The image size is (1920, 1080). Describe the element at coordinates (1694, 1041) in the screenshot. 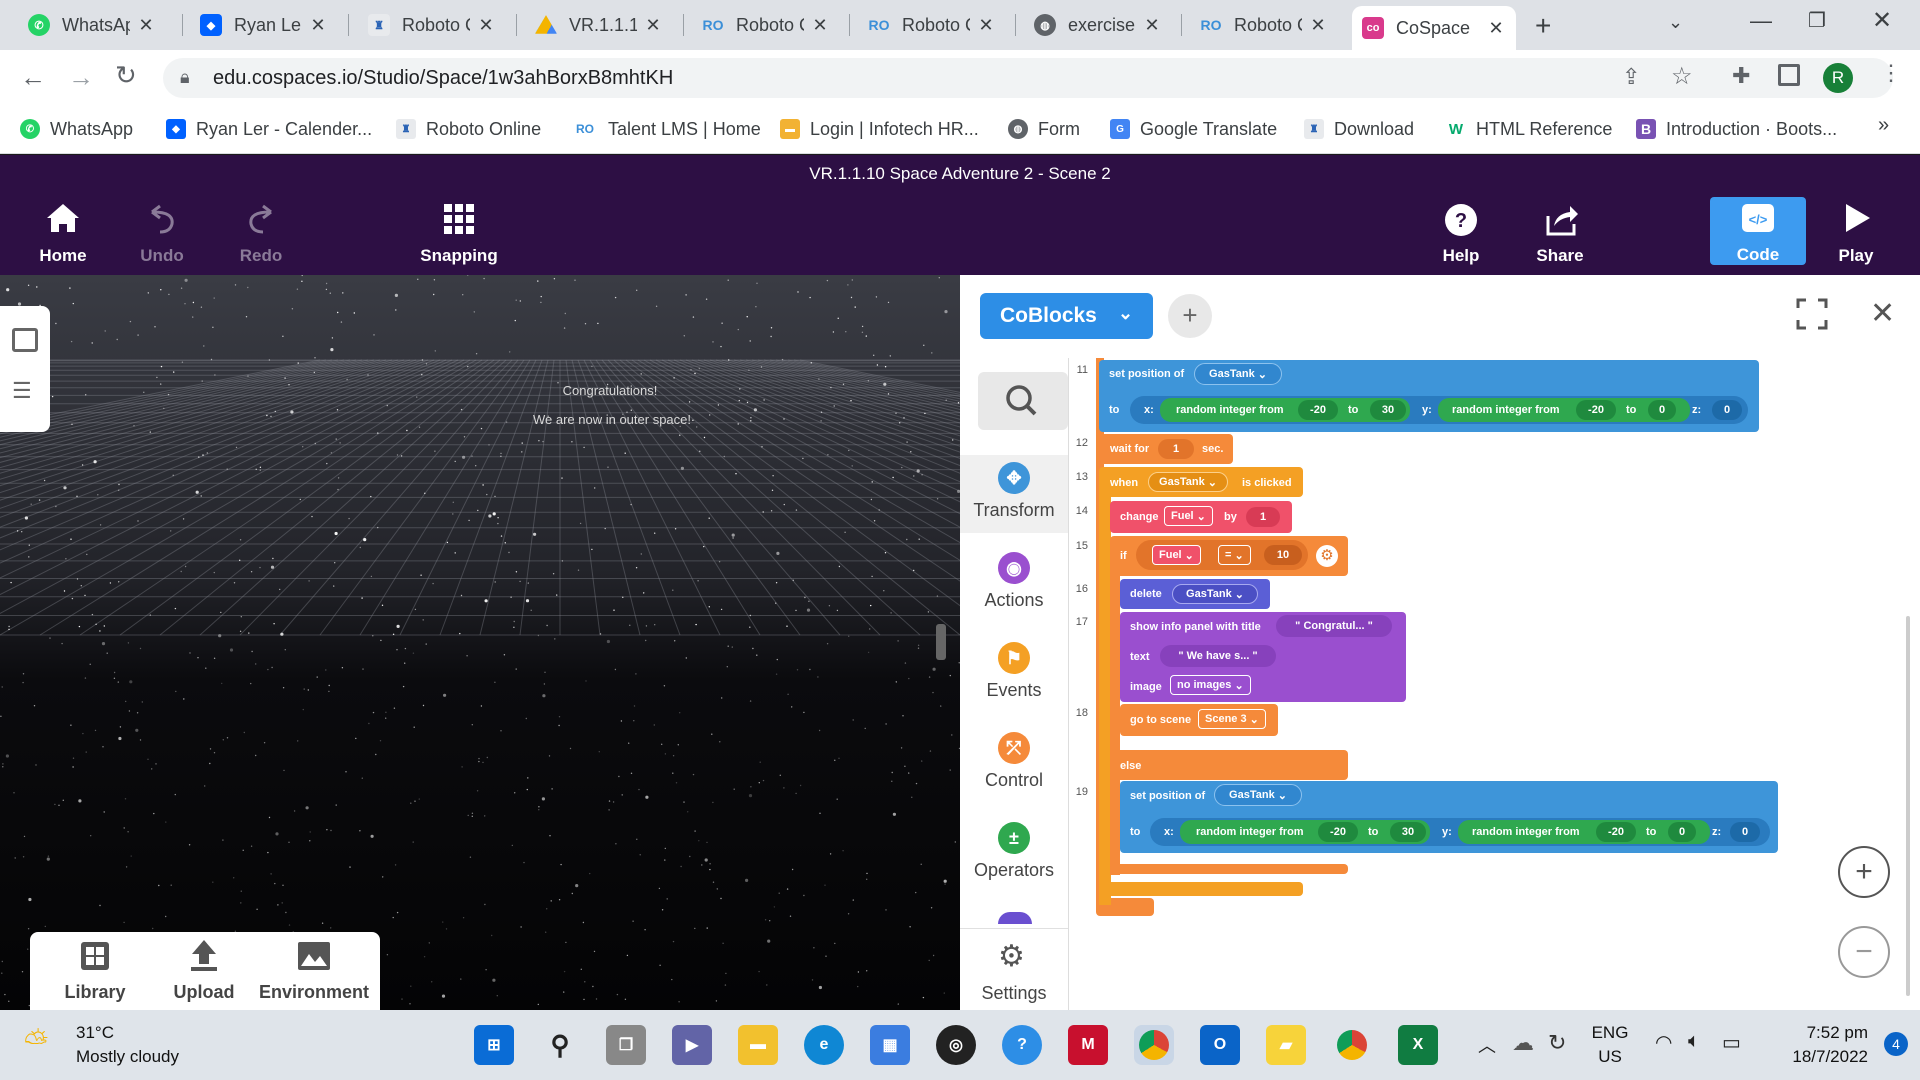

I see `volume-icon: 🔈︎` at that location.